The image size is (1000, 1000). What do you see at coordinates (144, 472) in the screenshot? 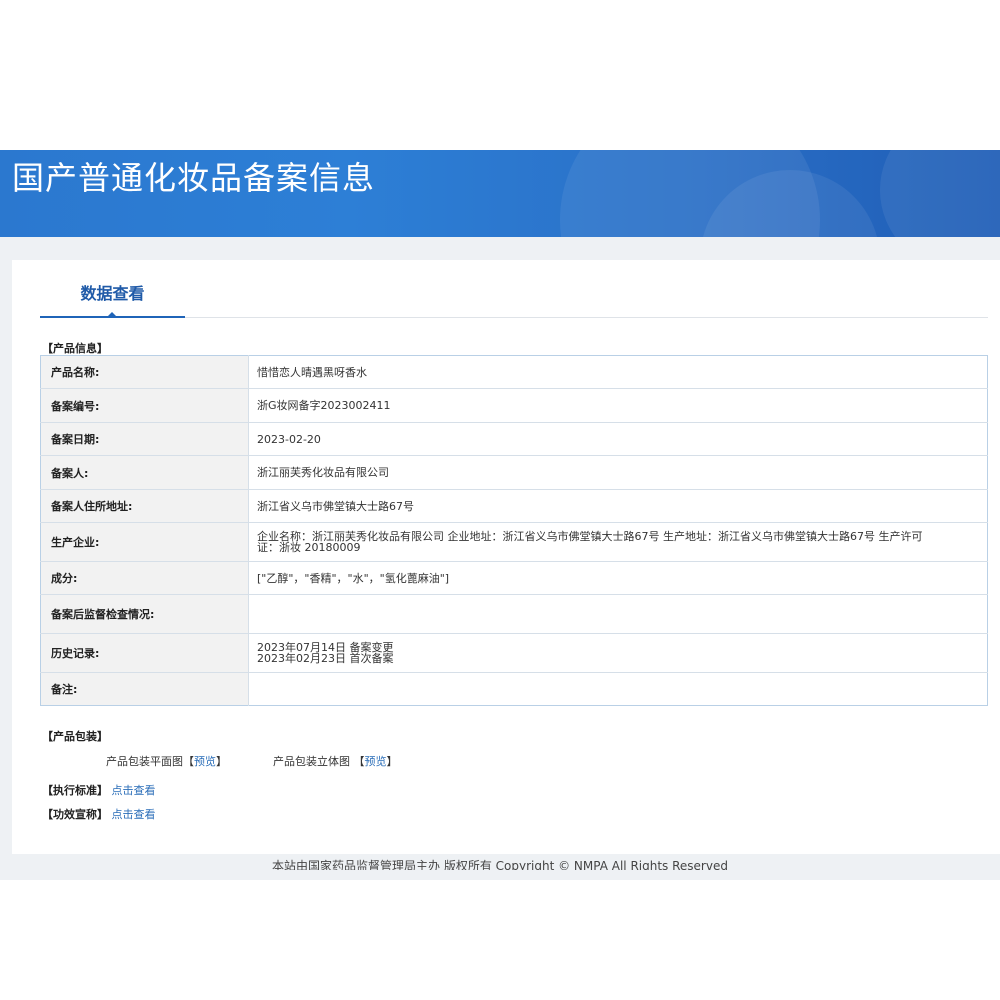
I see `row-label: 备案人:` at bounding box center [144, 472].